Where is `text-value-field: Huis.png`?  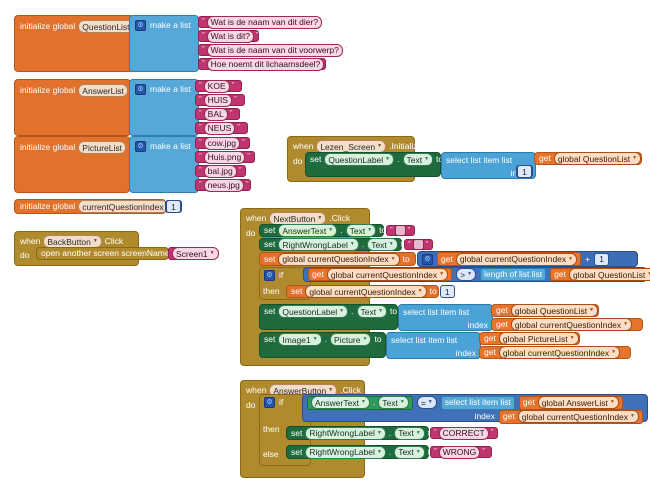 text-value-field: Huis.png is located at coordinates (224, 157).